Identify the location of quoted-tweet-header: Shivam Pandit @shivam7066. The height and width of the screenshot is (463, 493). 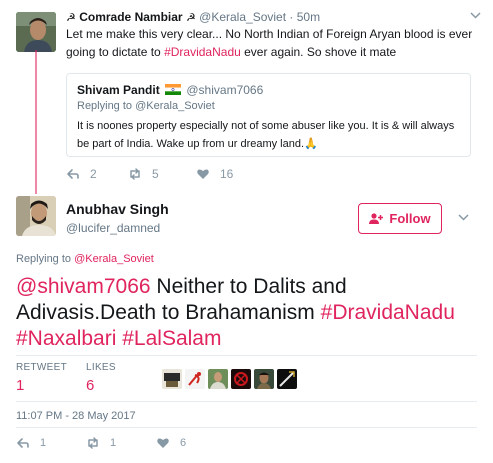
(170, 90).